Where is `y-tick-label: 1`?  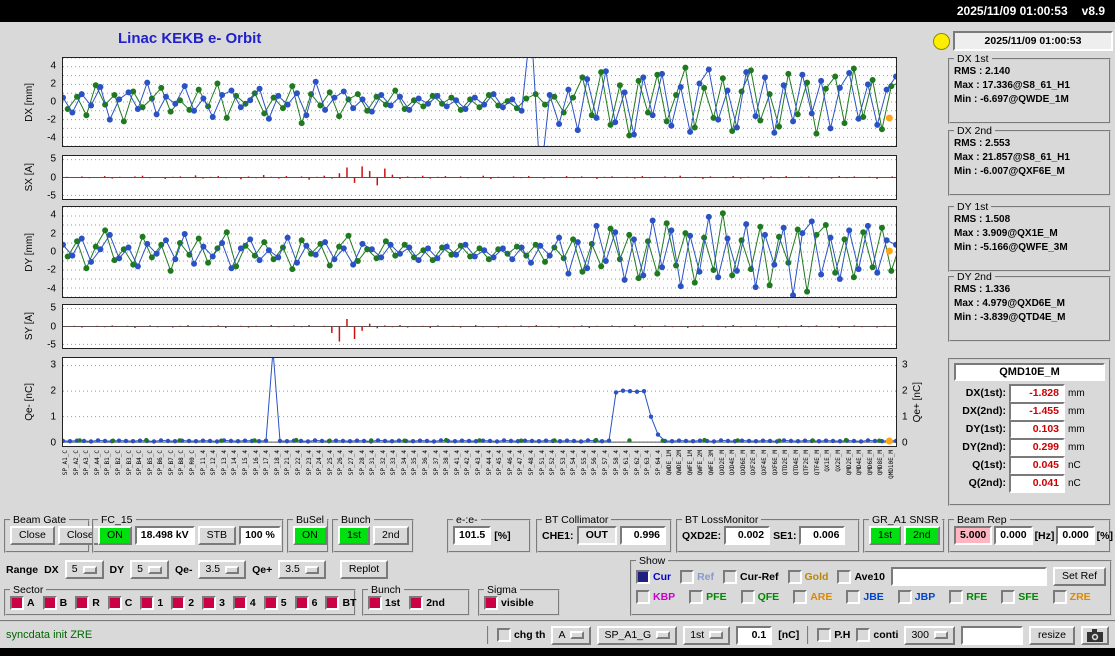
y-tick-label: 1 is located at coordinates (53, 417).